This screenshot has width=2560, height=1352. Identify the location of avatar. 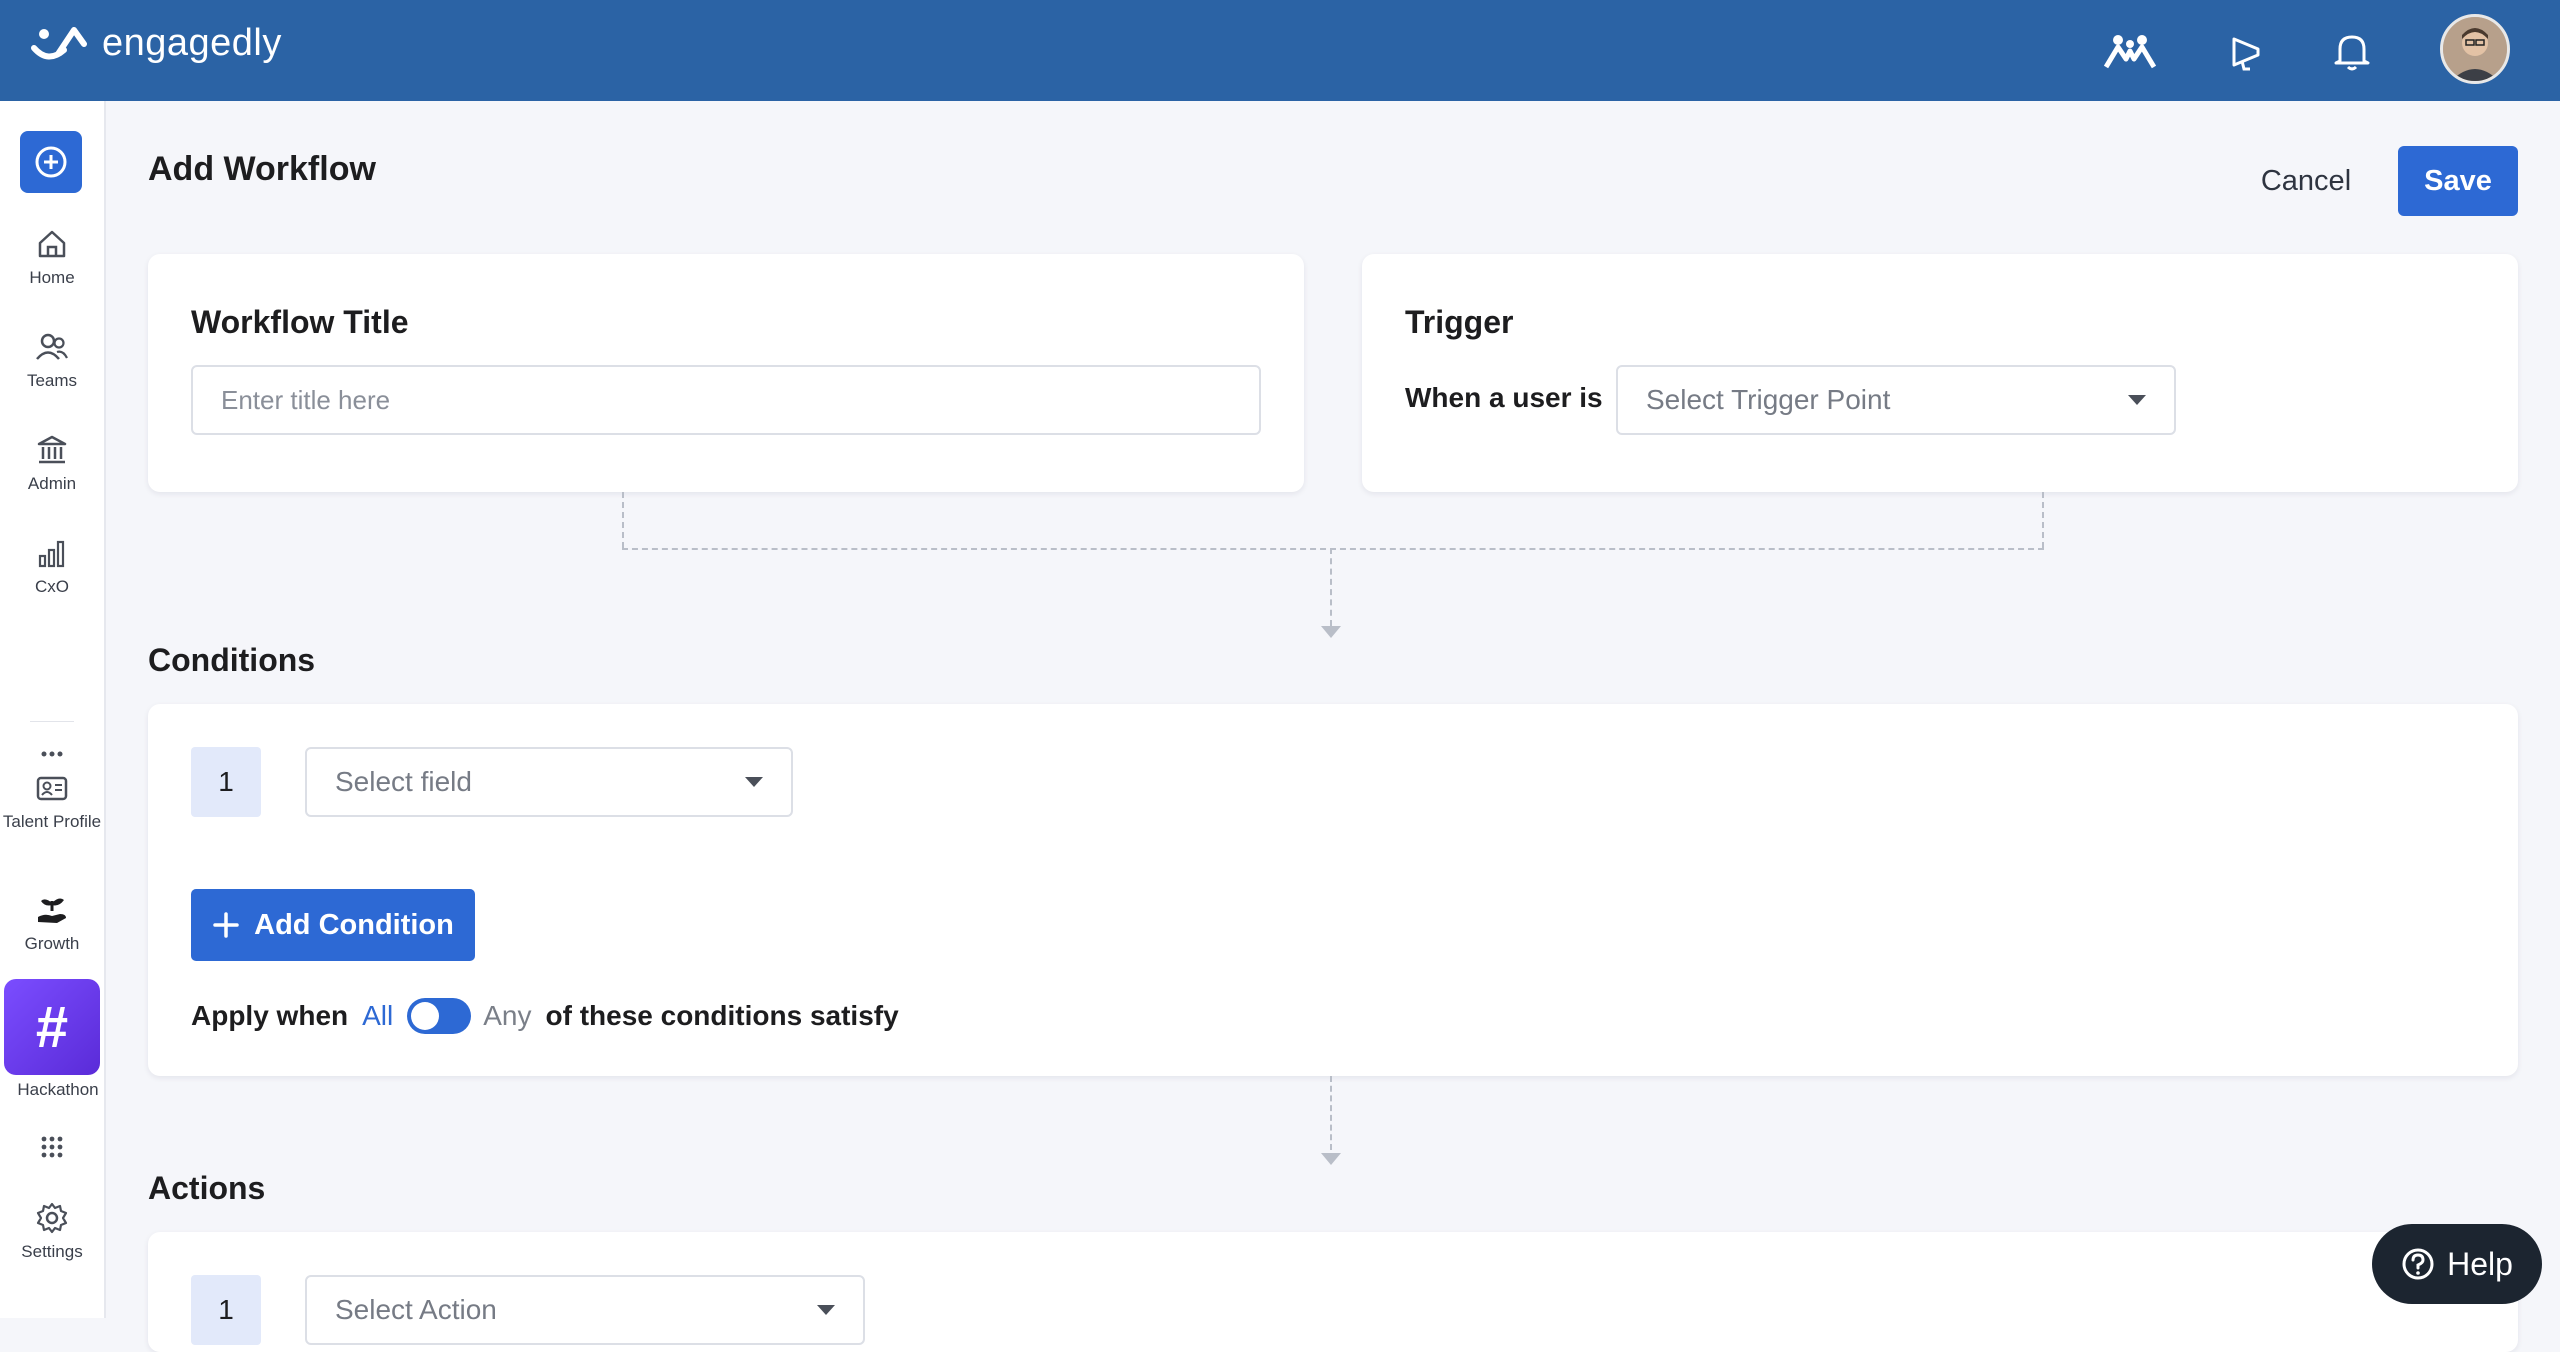
(2475, 49).